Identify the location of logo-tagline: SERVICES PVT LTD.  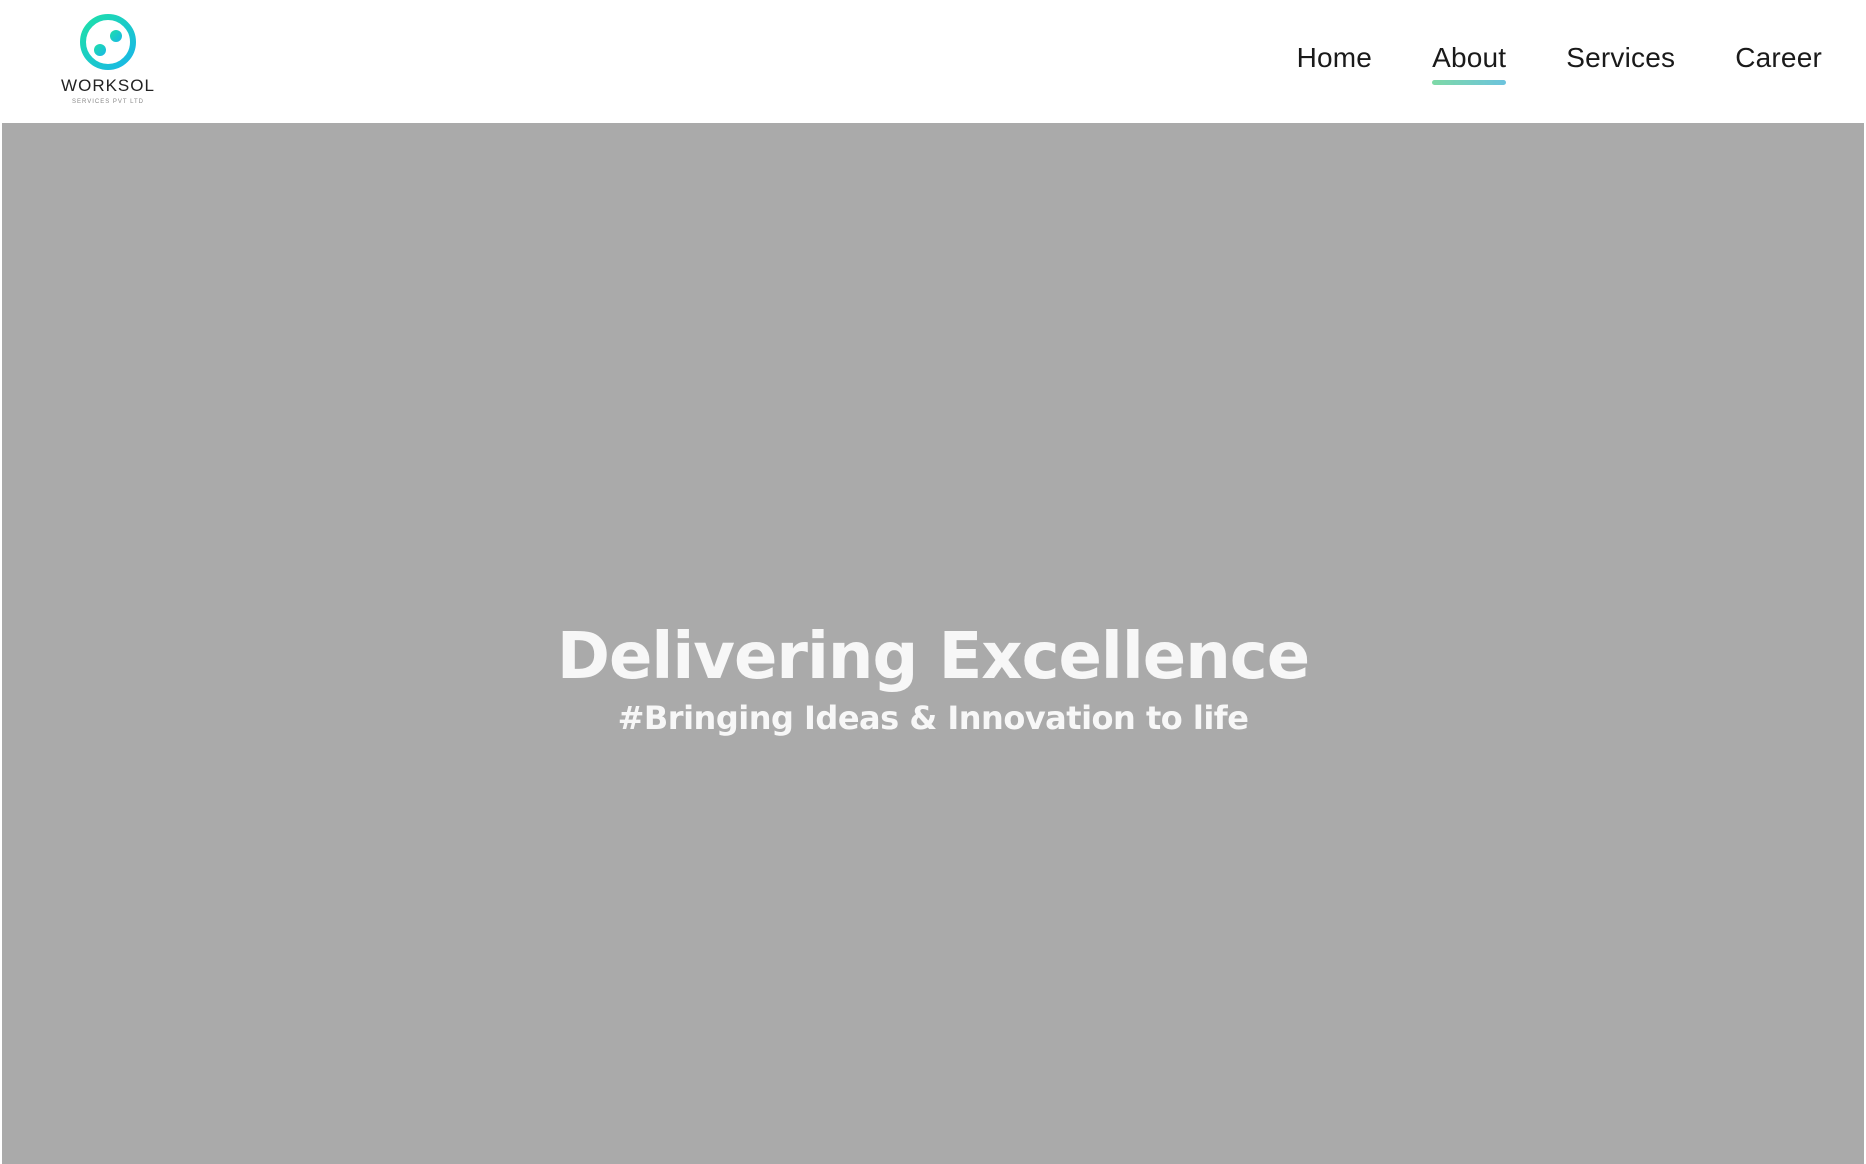
(108, 102).